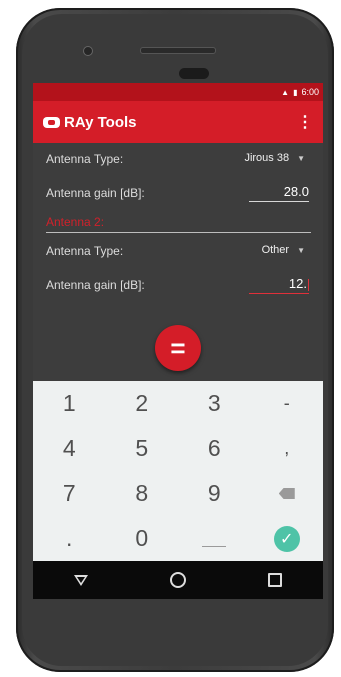 The width and height of the screenshot is (341, 677). I want to click on antenna2-gain-row: Antenna gain [dB]: 12., so click(178, 286).